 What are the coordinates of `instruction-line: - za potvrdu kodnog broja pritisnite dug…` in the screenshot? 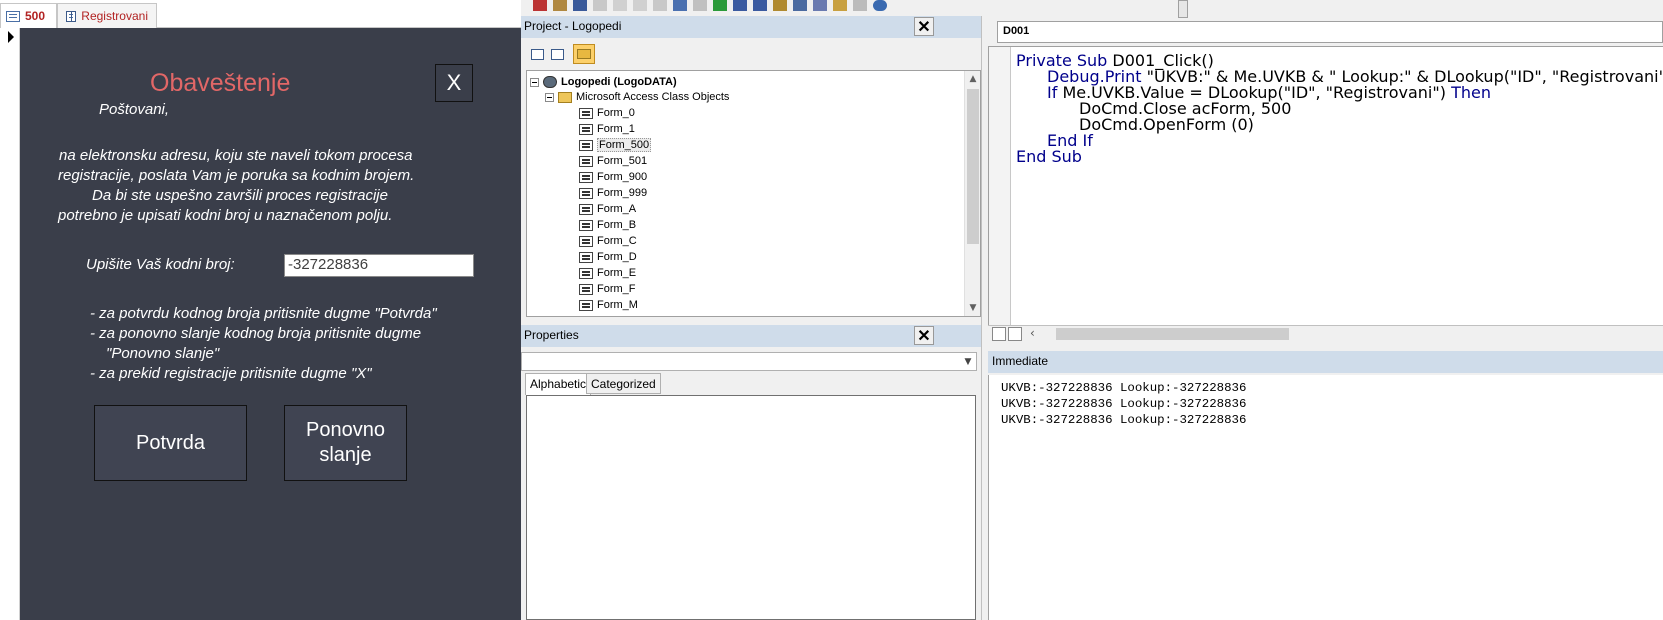 It's located at (263, 313).